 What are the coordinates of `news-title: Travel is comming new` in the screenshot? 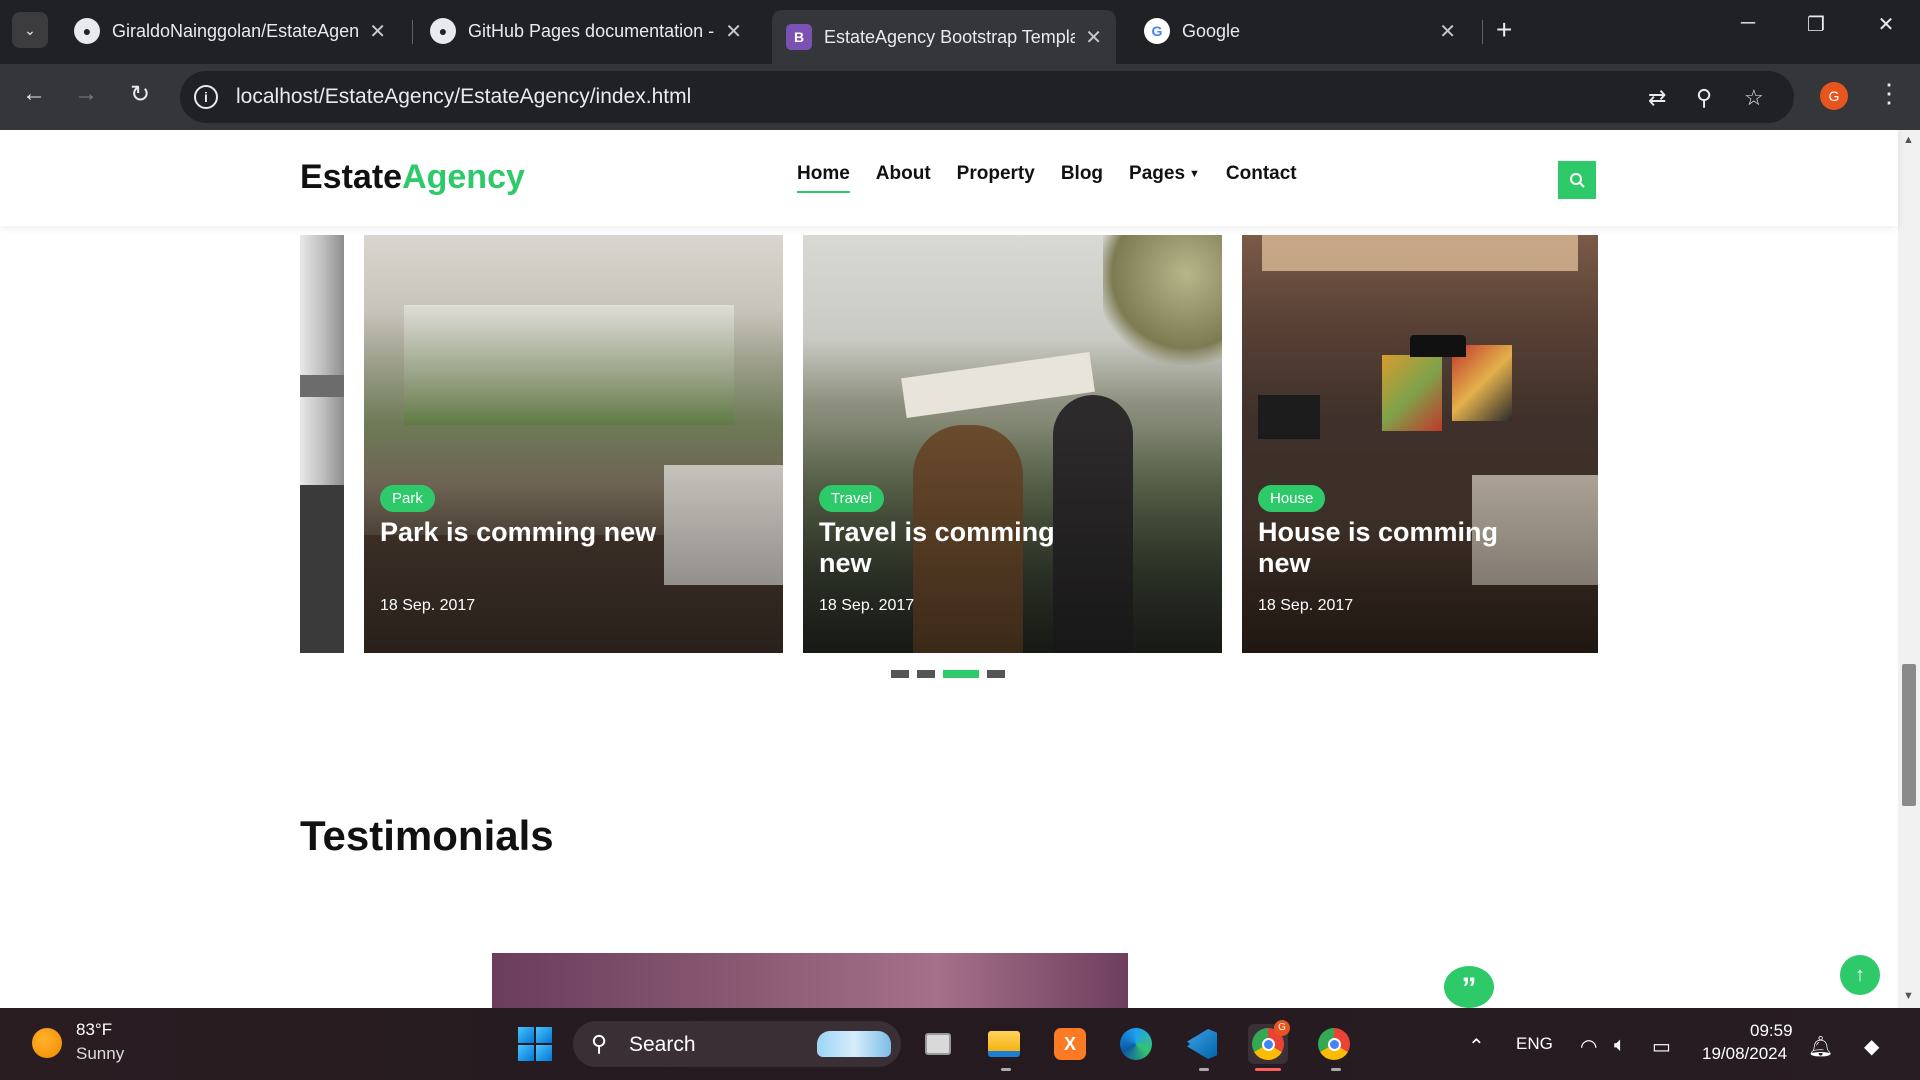 It's located at (959, 548).